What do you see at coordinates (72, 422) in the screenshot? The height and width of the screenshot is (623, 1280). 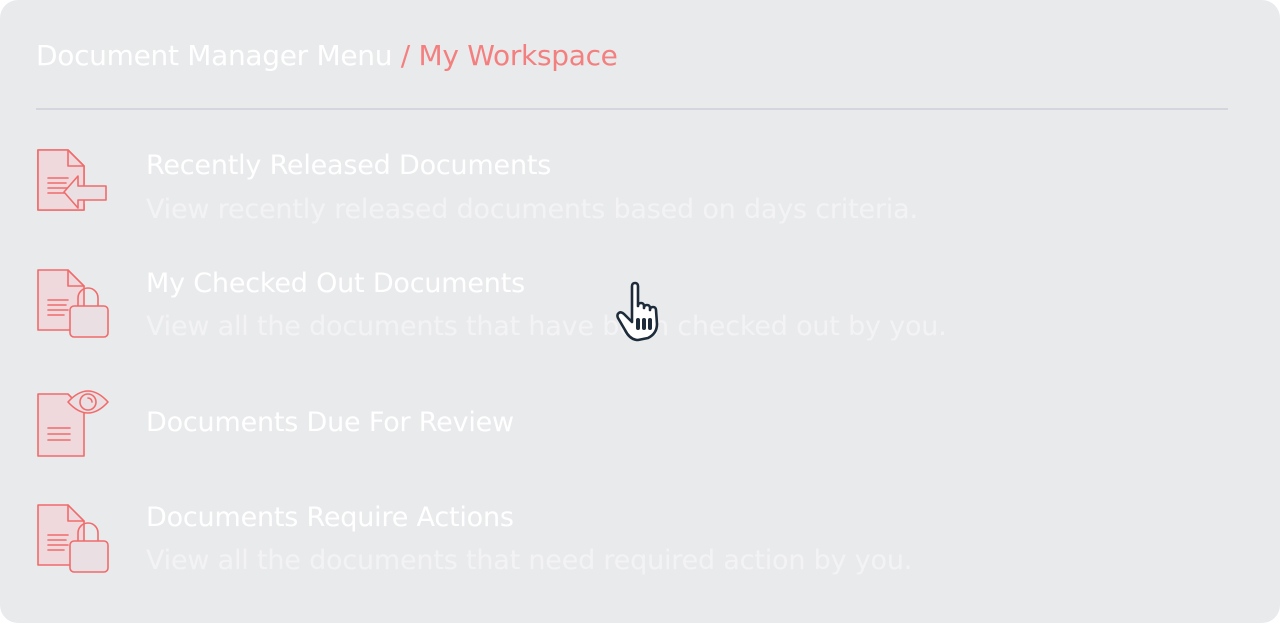 I see `document-eye-icon` at bounding box center [72, 422].